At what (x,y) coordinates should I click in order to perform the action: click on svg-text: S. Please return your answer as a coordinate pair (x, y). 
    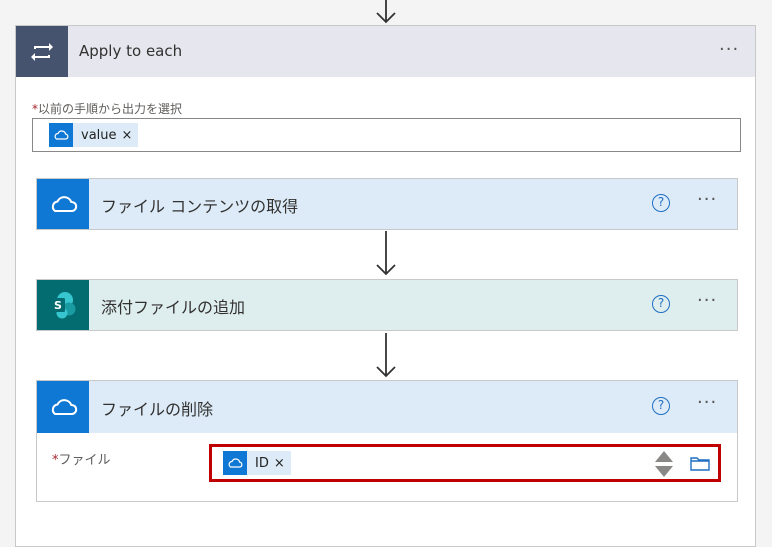
    Looking at the image, I should click on (58, 305).